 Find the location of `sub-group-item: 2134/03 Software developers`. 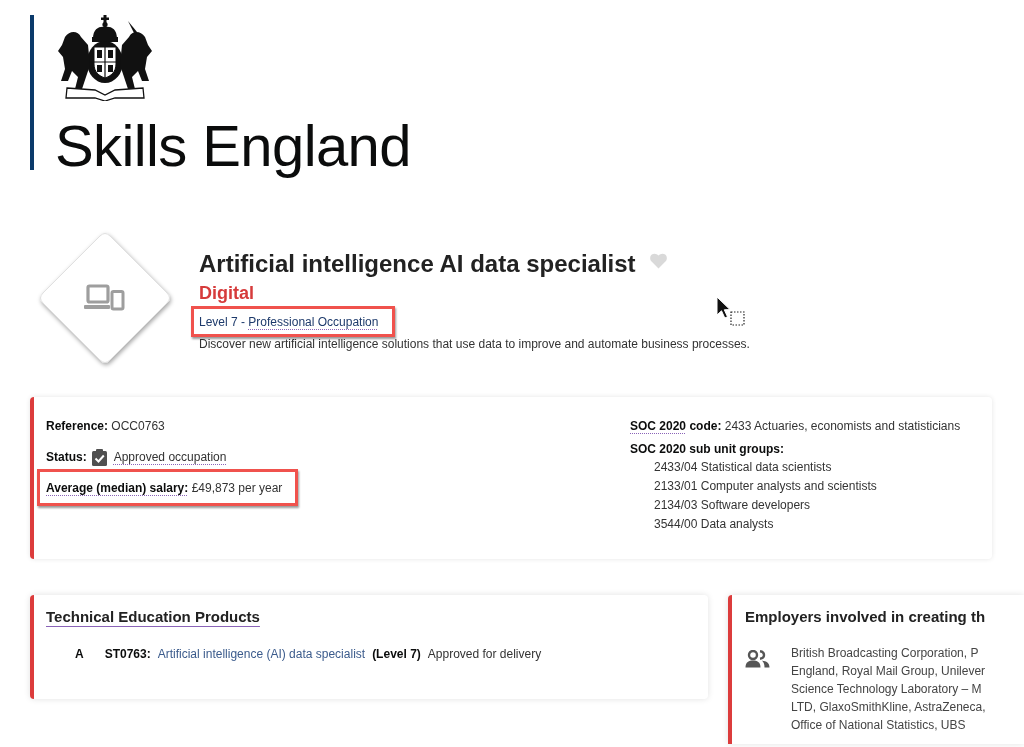

sub-group-item: 2134/03 Software developers is located at coordinates (733, 505).